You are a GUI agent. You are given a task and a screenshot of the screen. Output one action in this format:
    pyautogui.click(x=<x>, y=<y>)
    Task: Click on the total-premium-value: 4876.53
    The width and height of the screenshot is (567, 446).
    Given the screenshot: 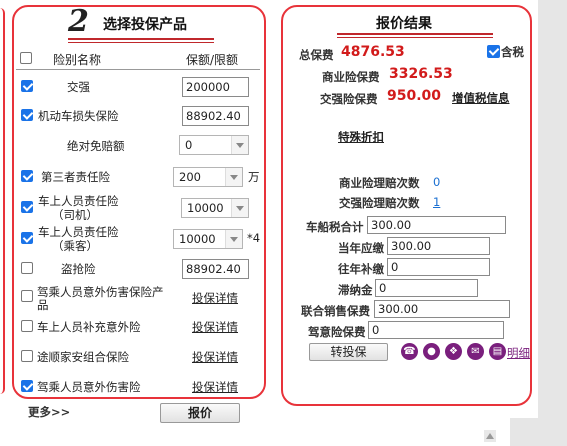 What is the action you would take?
    pyautogui.click(x=373, y=52)
    